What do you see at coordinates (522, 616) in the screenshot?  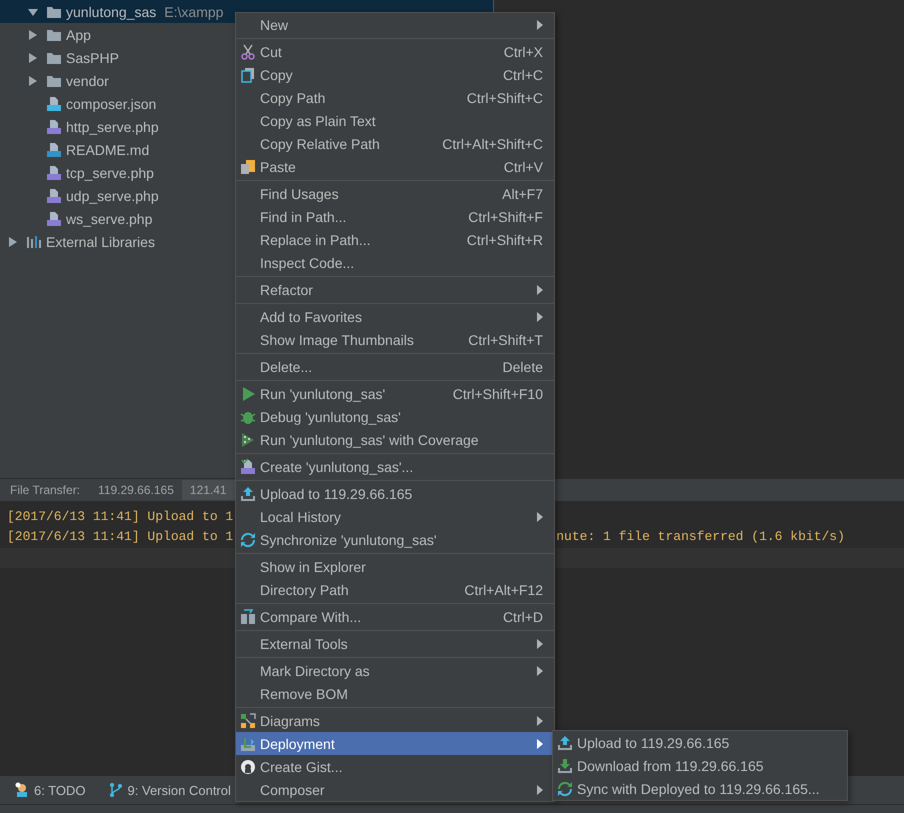 I see `shortcut-text: Ctrl+D` at bounding box center [522, 616].